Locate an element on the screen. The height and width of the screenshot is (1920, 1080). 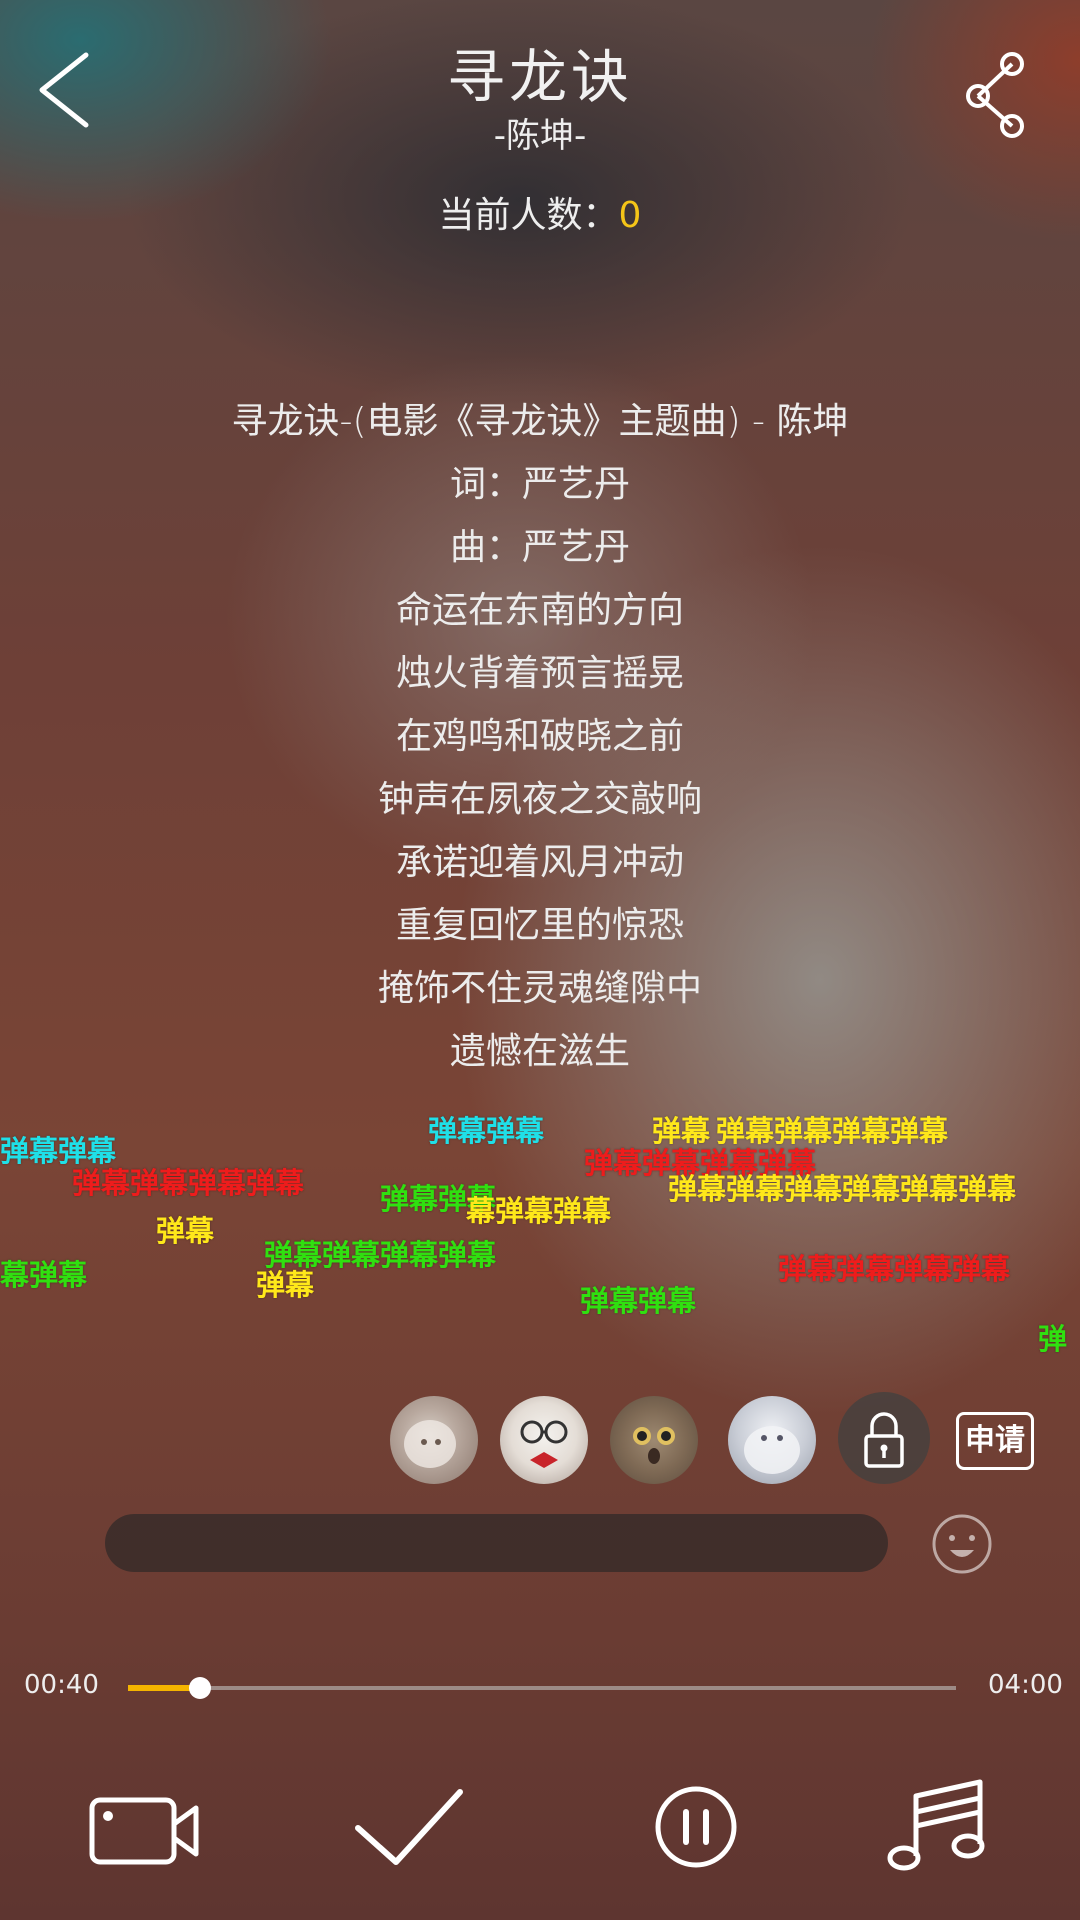
music-note-icon is located at coordinates (936, 1825).